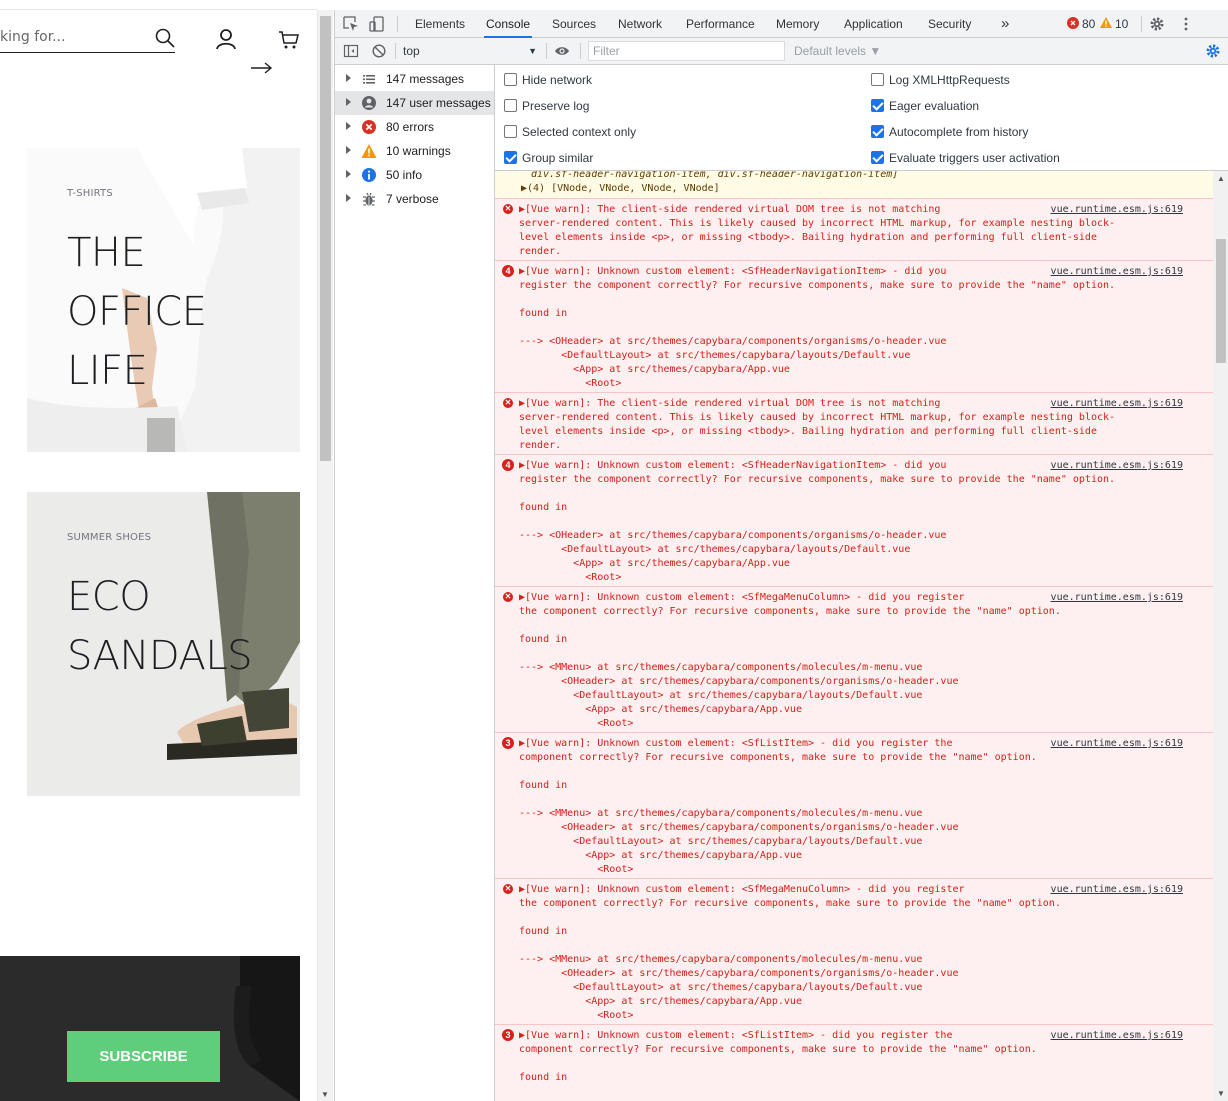 This screenshot has height=1101, width=1228. I want to click on sidebar-item-user-messages: 147 user messages, so click(414, 103).